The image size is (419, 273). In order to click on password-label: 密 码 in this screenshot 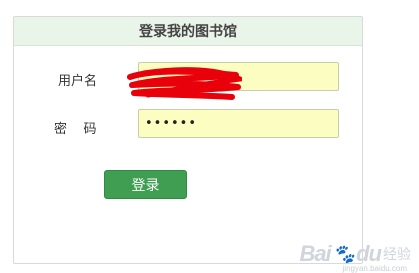, I will do `click(75, 129)`.